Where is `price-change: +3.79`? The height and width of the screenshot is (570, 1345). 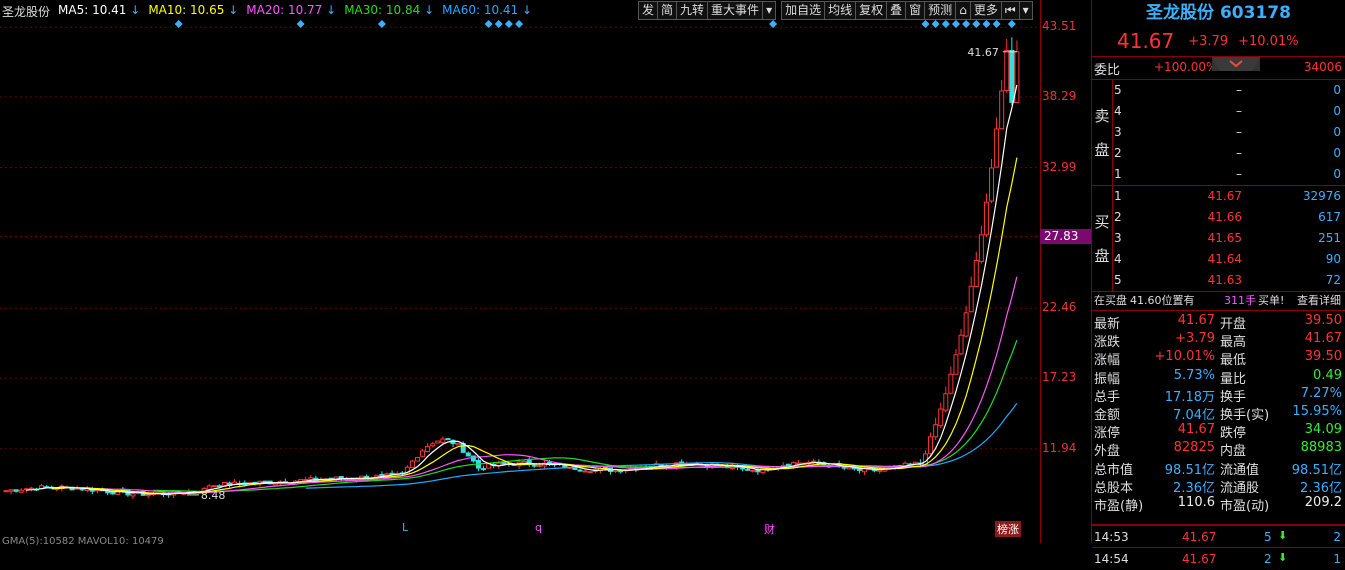 price-change: +3.79 is located at coordinates (1208, 41).